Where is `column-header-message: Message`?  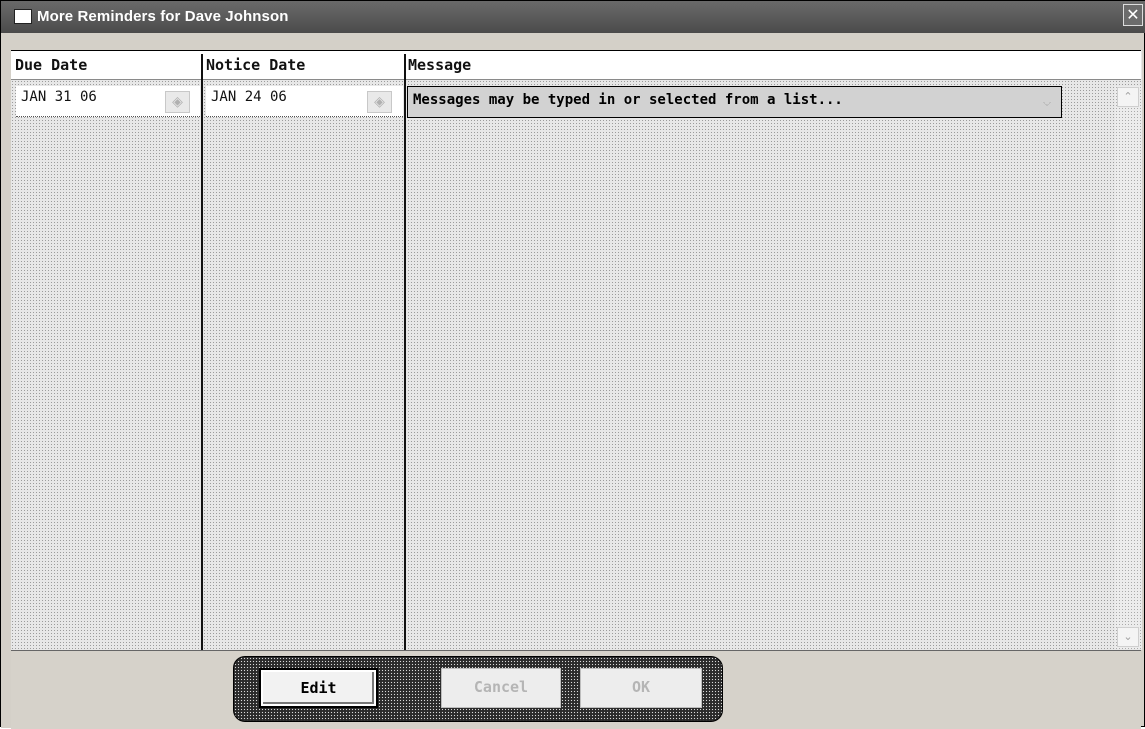 column-header-message: Message is located at coordinates (439, 65).